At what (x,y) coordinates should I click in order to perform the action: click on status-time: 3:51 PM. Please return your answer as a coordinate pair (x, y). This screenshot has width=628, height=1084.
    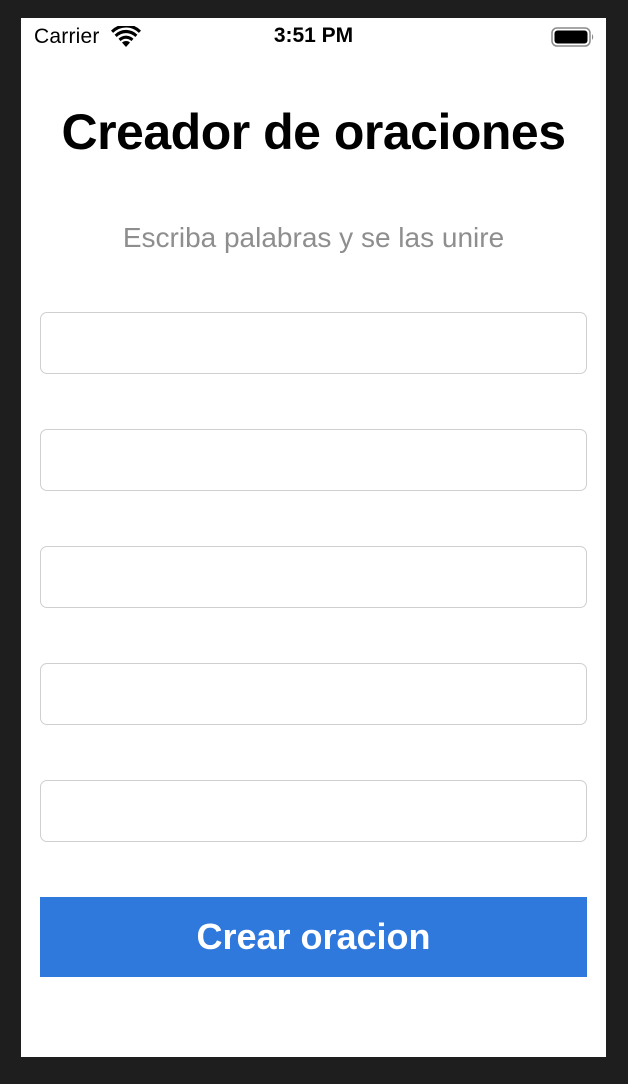
    Looking at the image, I should click on (313, 35).